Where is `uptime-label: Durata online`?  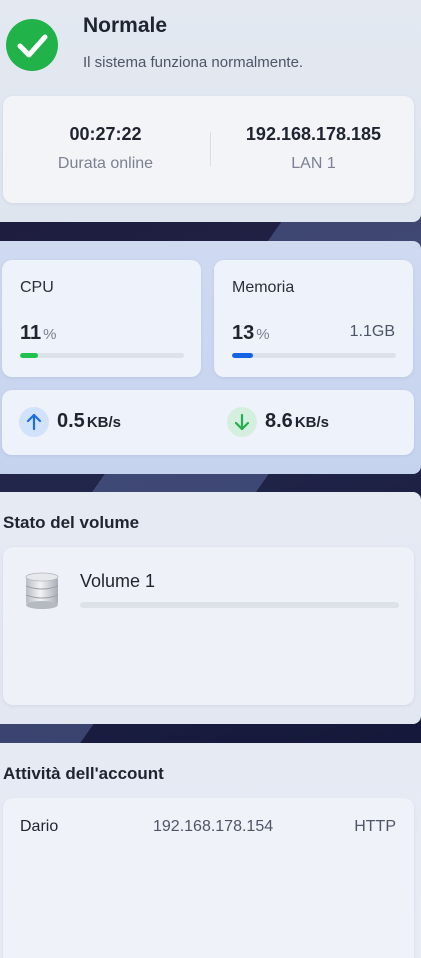
uptime-label: Durata online is located at coordinates (105, 163).